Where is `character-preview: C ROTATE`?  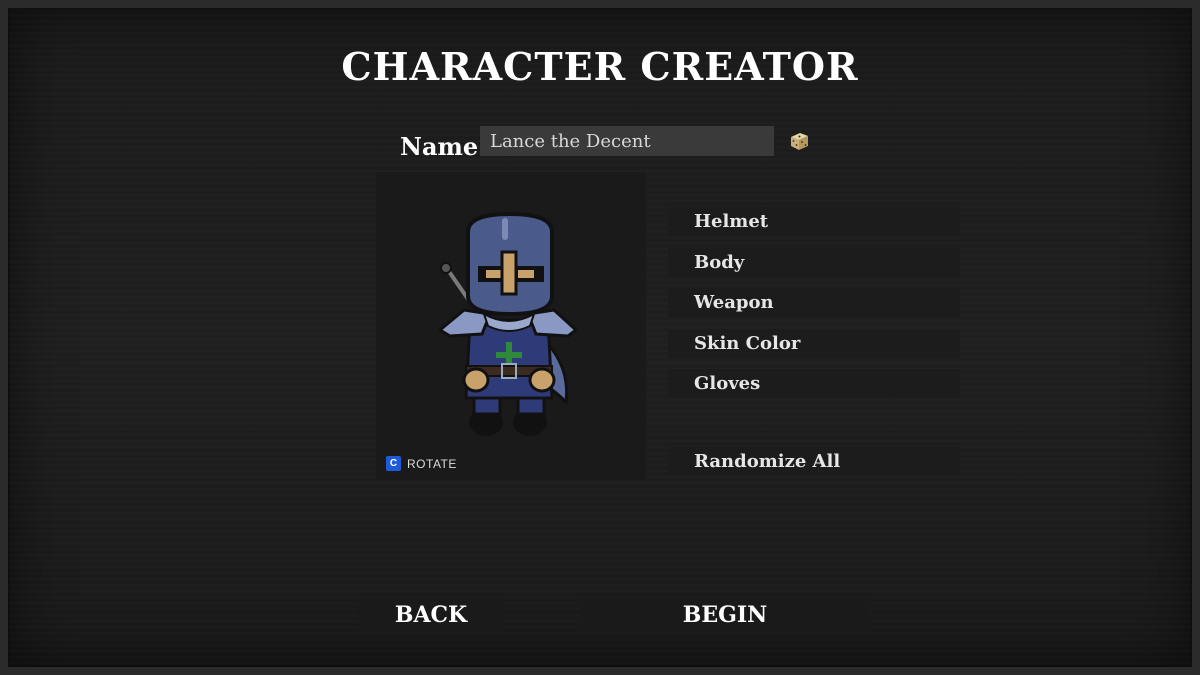
character-preview: C ROTATE is located at coordinates (511, 326).